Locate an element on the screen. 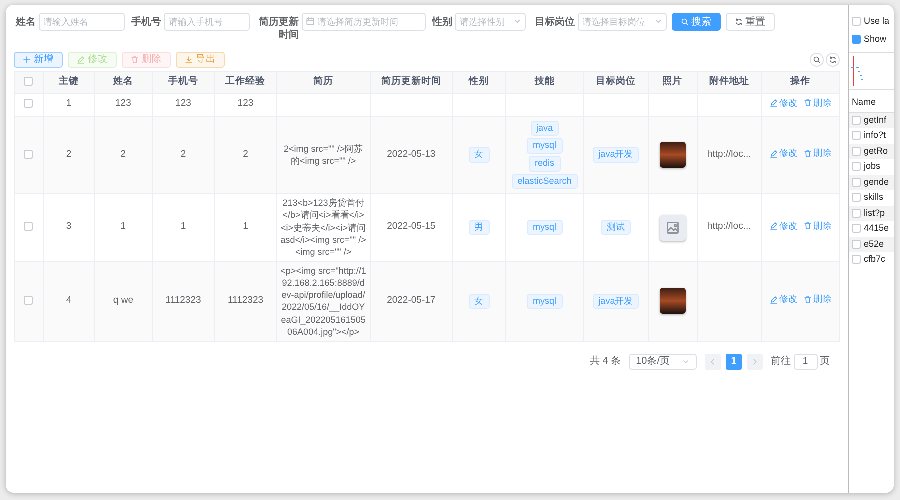 The image size is (900, 500). search-icon is located at coordinates (684, 22).